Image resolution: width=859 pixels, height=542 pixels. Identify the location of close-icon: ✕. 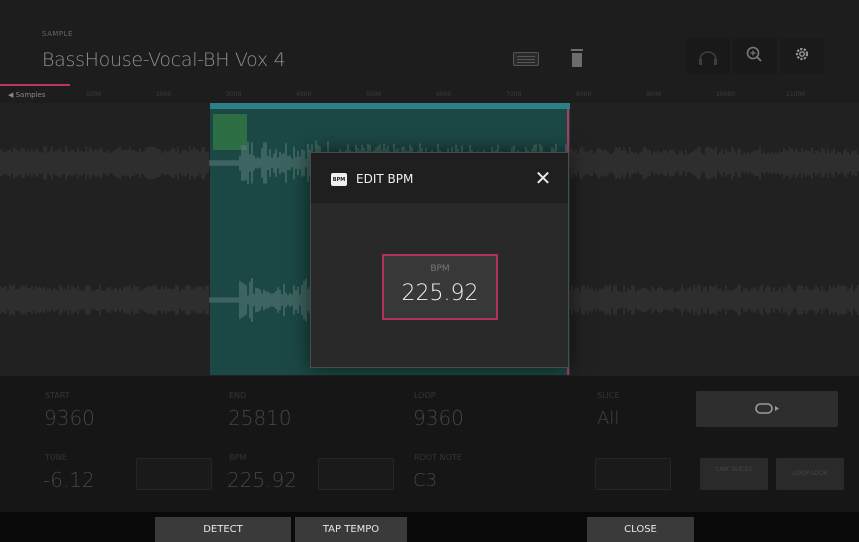
(543, 178).